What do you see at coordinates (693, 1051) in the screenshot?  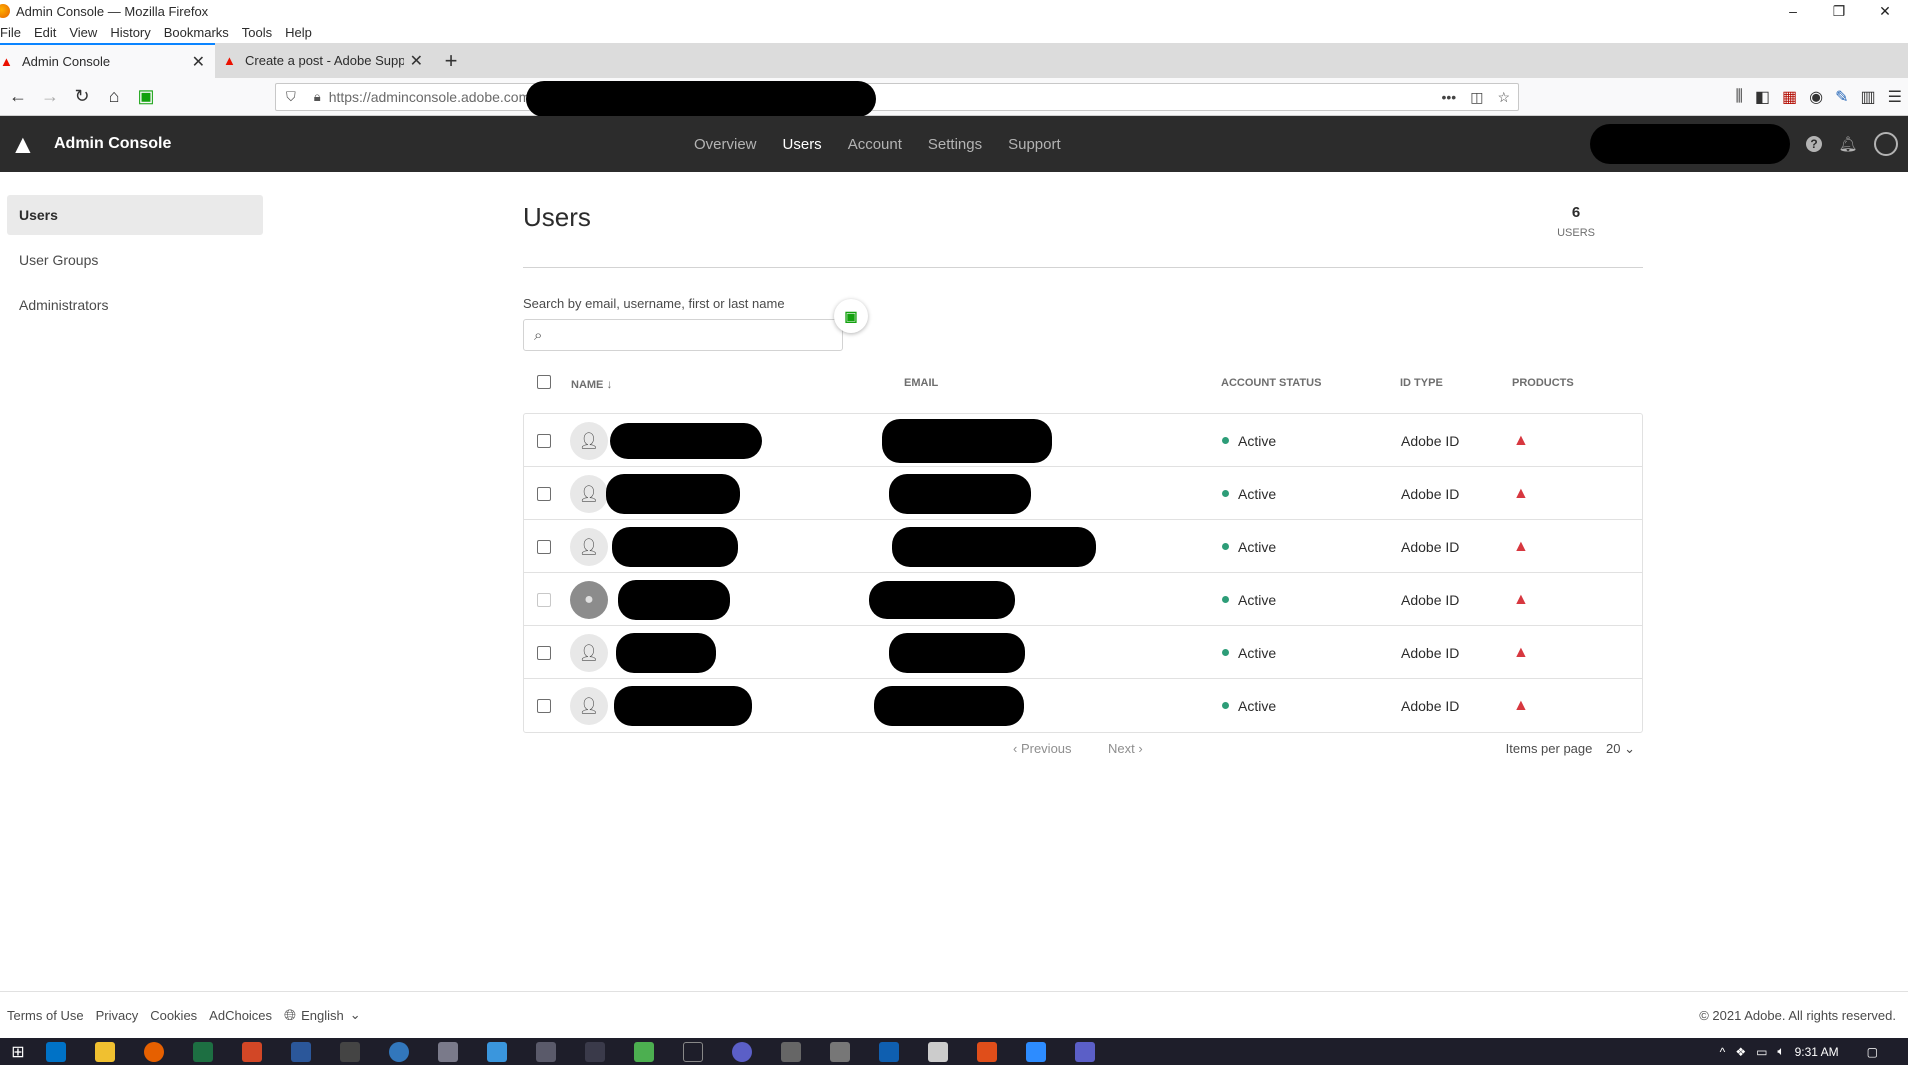 I see `acrobat-icon` at bounding box center [693, 1051].